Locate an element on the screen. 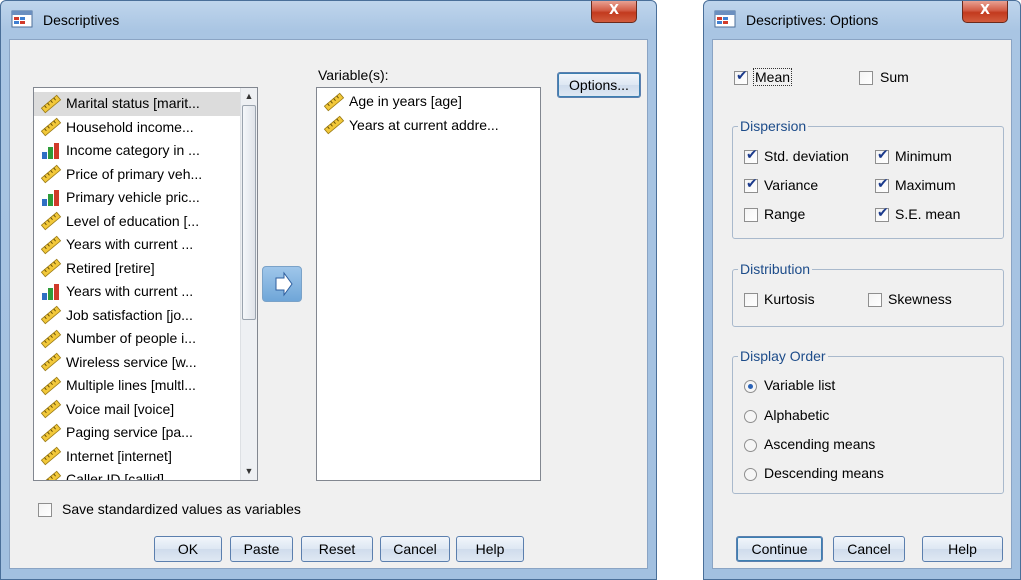 The height and width of the screenshot is (580, 1021). list-item: Internet [internet] is located at coordinates (145, 457).